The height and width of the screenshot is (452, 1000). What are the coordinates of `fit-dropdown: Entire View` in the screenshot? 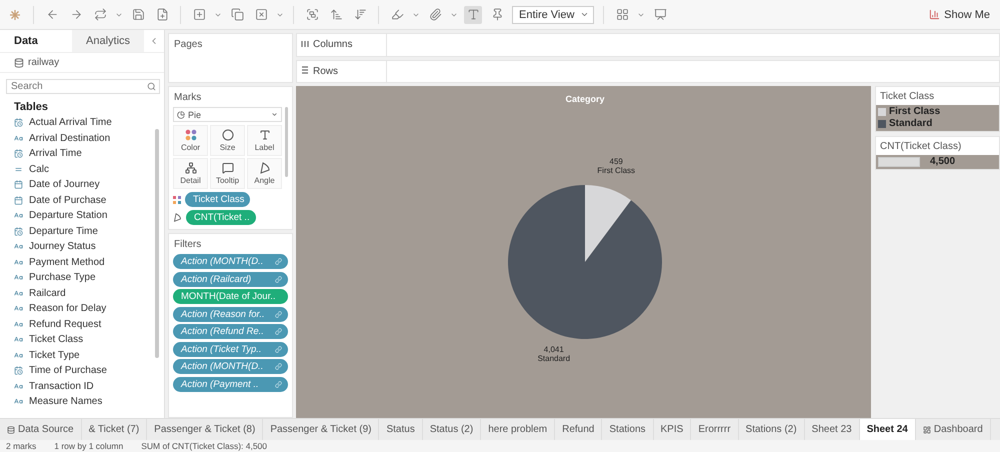 It's located at (553, 15).